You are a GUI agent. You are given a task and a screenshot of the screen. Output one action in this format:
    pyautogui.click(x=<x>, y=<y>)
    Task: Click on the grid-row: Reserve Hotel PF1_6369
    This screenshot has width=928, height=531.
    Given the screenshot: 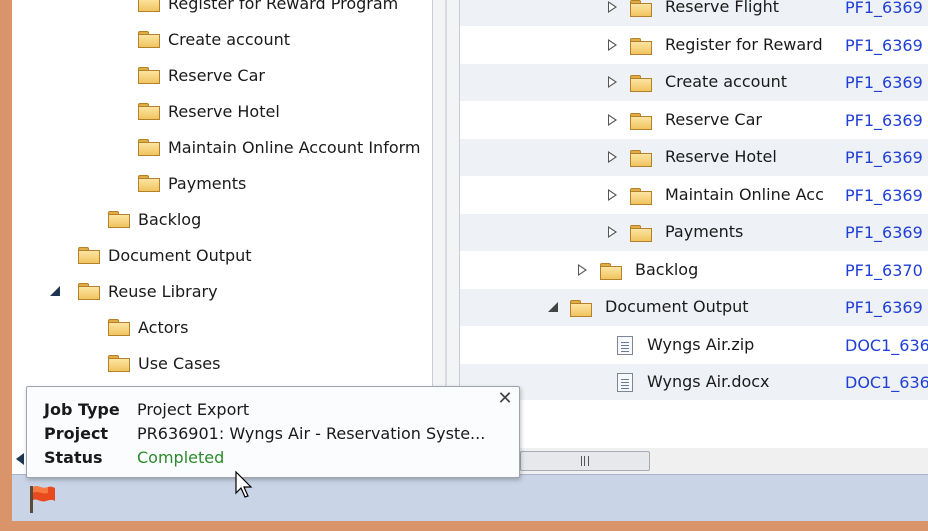 What is the action you would take?
    pyautogui.click(x=694, y=157)
    